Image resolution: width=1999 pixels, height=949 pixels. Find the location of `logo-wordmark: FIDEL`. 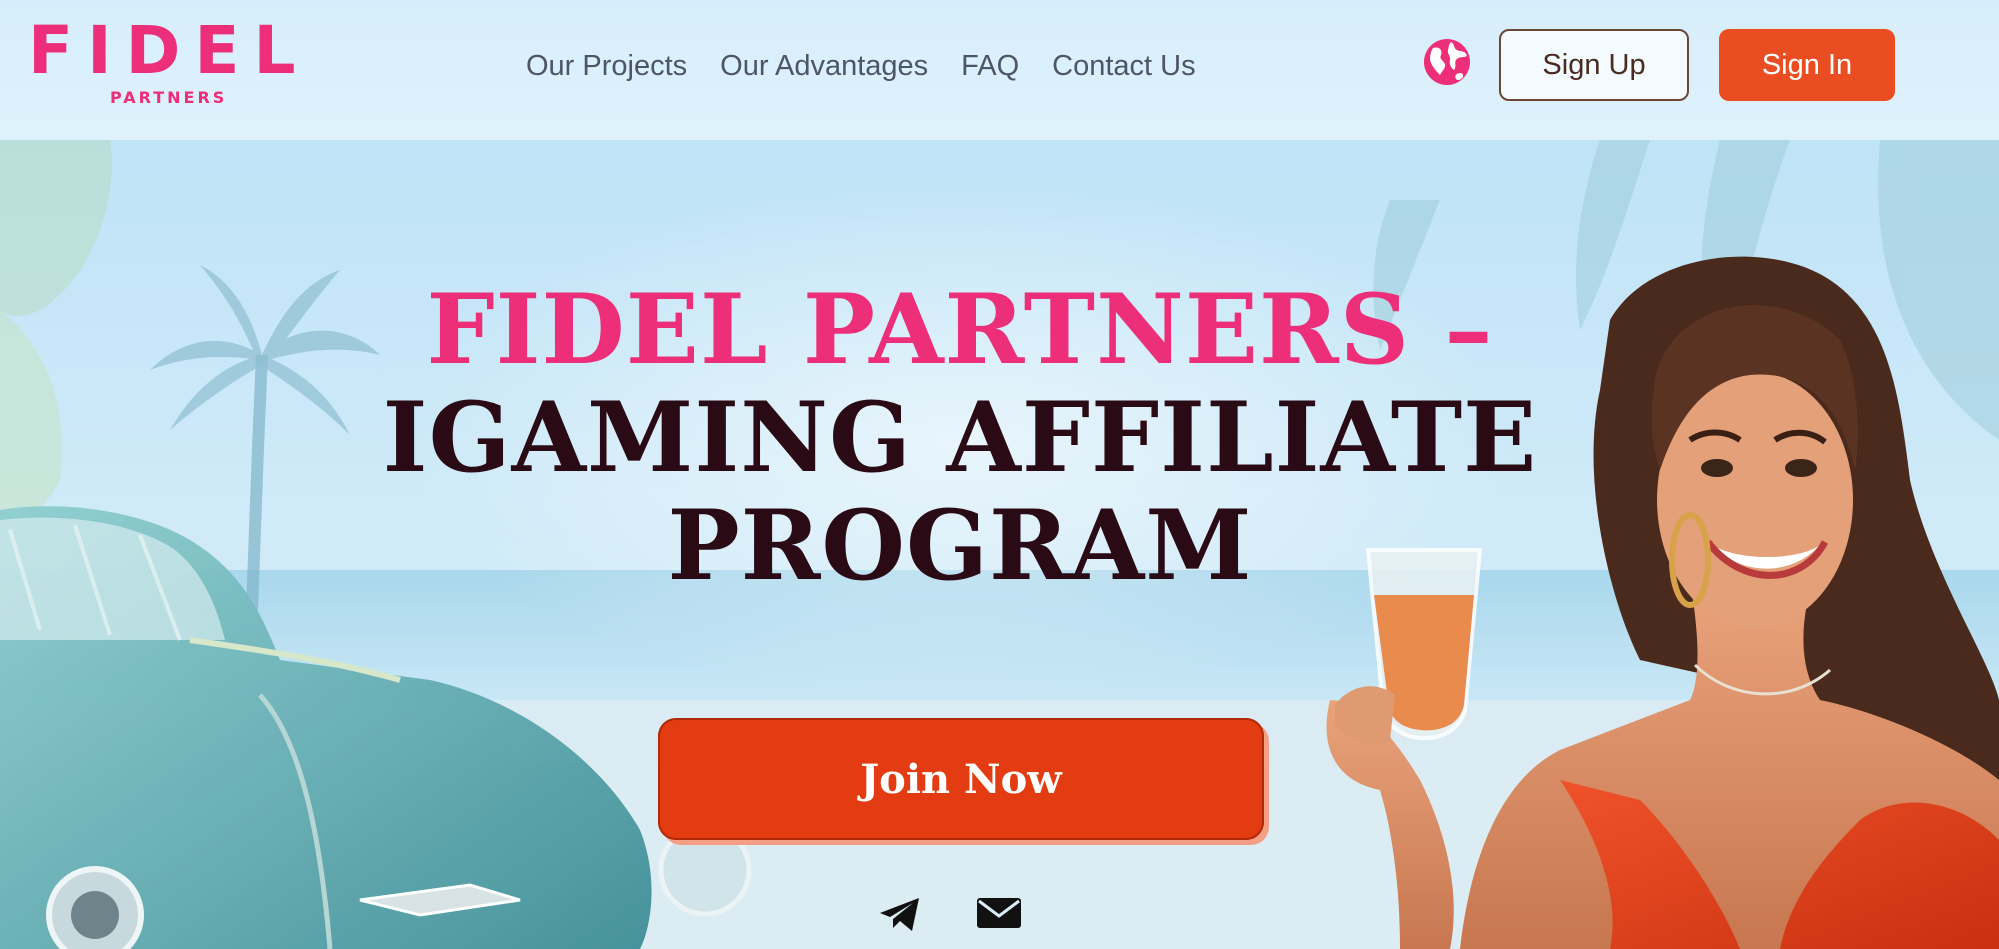

logo-wordmark: FIDEL is located at coordinates (169, 50).